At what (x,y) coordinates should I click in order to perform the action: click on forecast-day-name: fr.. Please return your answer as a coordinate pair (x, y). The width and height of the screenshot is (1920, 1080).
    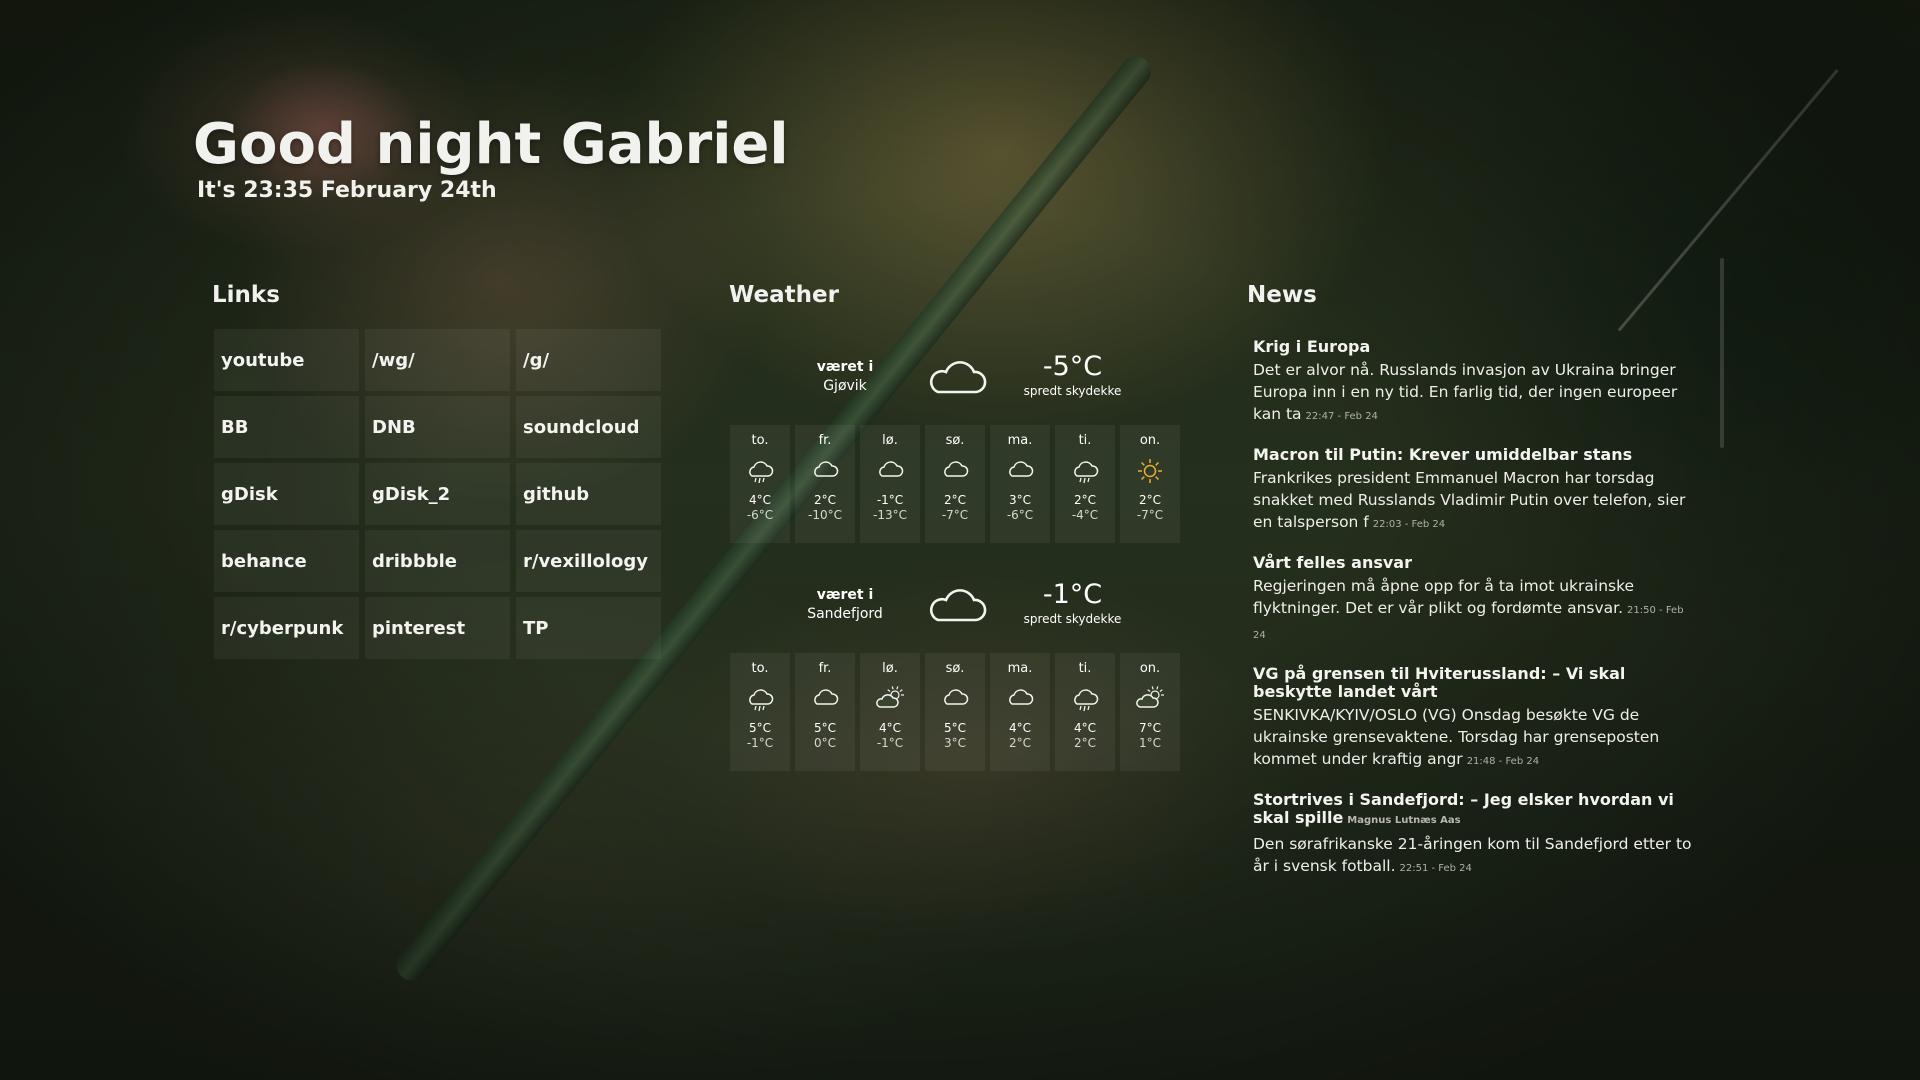
    Looking at the image, I should click on (825, 668).